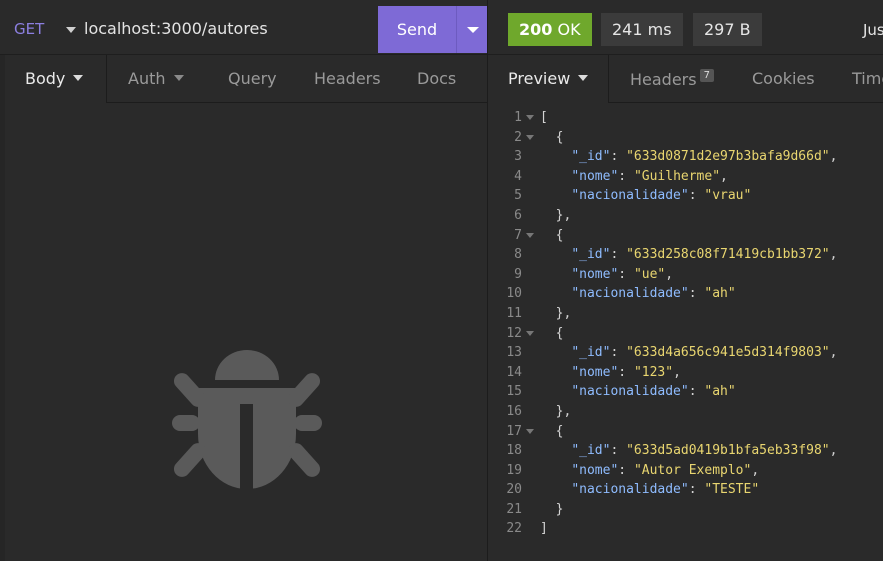  I want to click on json-line: 4 "nome": "Guilherme",, so click(685, 177).